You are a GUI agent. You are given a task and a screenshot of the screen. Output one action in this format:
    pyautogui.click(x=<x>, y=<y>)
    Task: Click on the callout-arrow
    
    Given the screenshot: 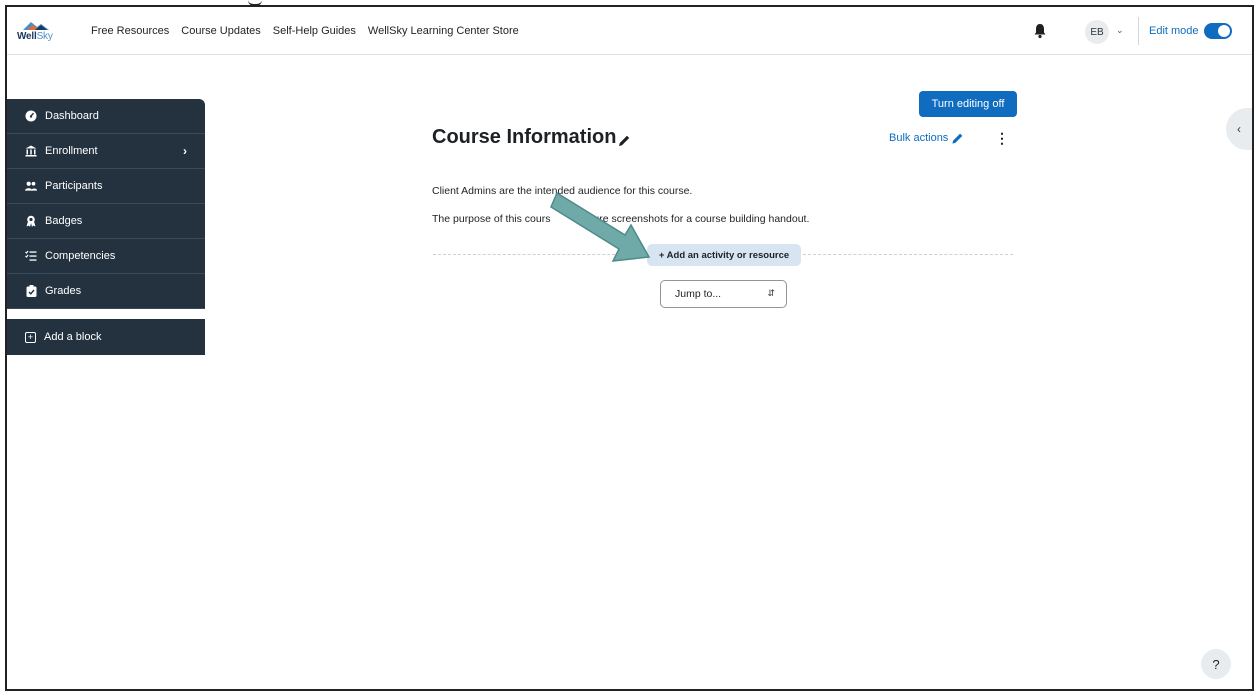 What is the action you would take?
    pyautogui.click(x=600, y=226)
    